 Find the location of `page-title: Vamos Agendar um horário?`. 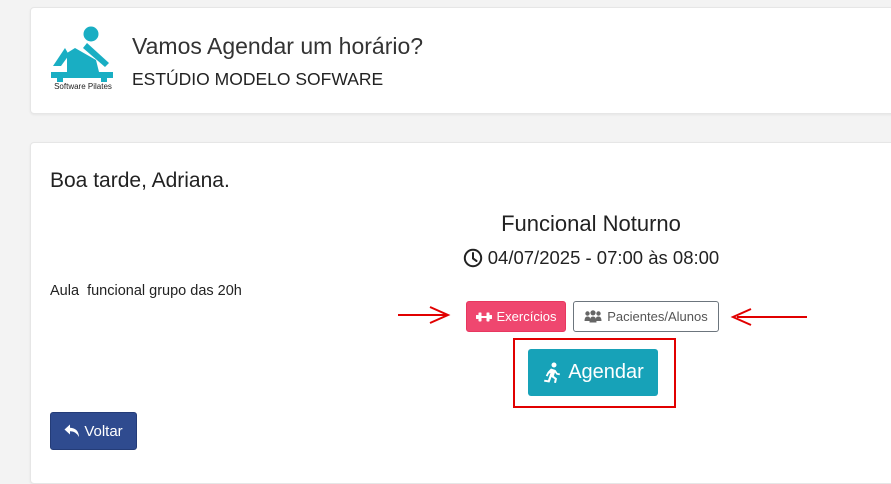

page-title: Vamos Agendar um horário? is located at coordinates (278, 46).